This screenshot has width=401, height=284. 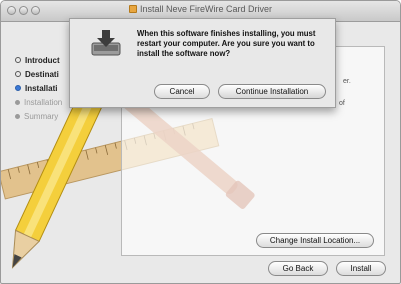 I want to click on package-icon, so click(x=132, y=9).